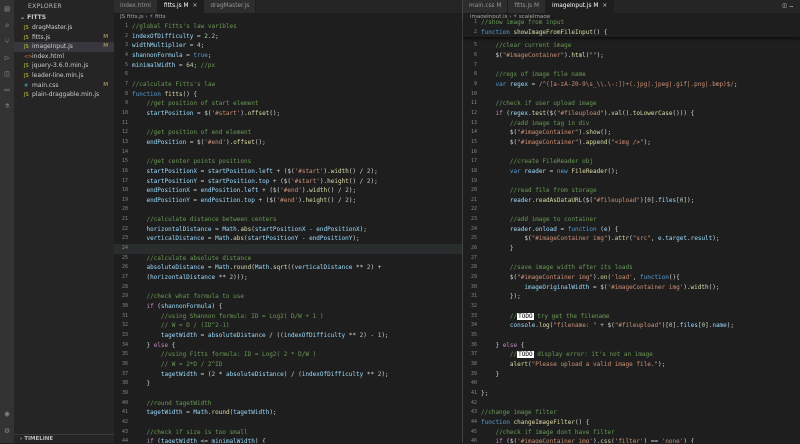  I want to click on code-line: 29 //check what formula to use, so click(288, 297).